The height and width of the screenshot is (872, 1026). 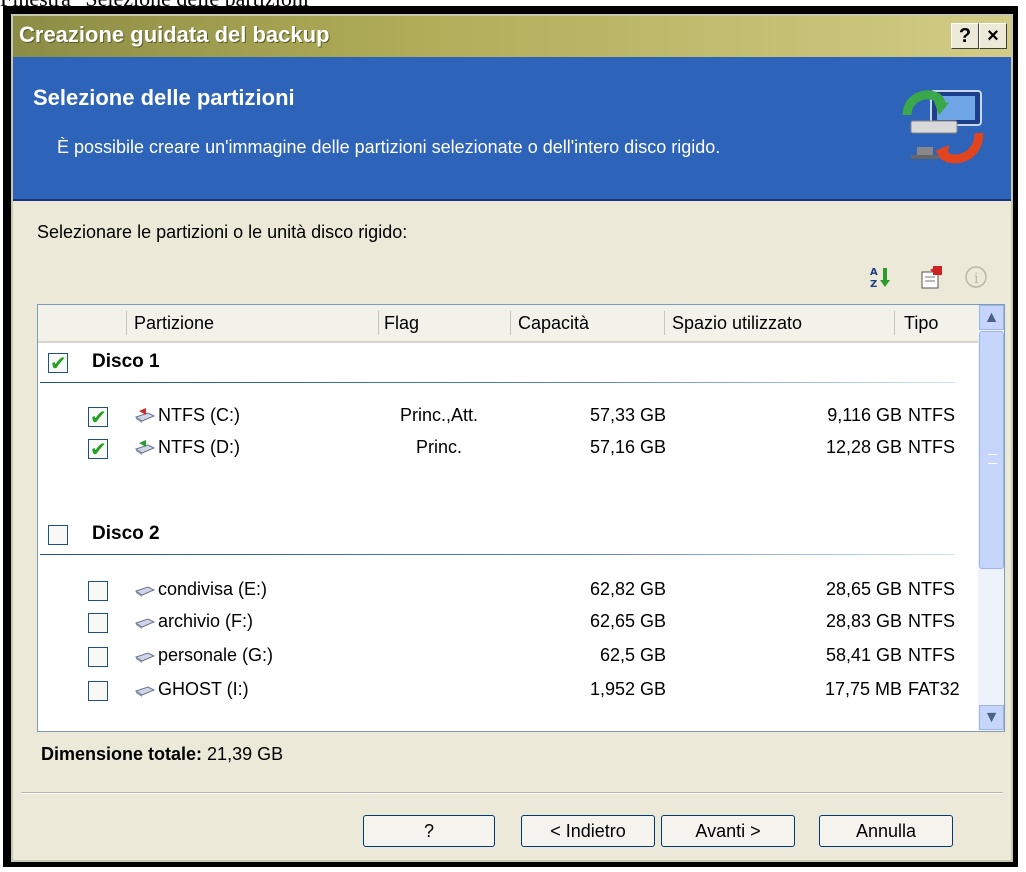 What do you see at coordinates (429, 831) in the screenshot?
I see `help-button: ?` at bounding box center [429, 831].